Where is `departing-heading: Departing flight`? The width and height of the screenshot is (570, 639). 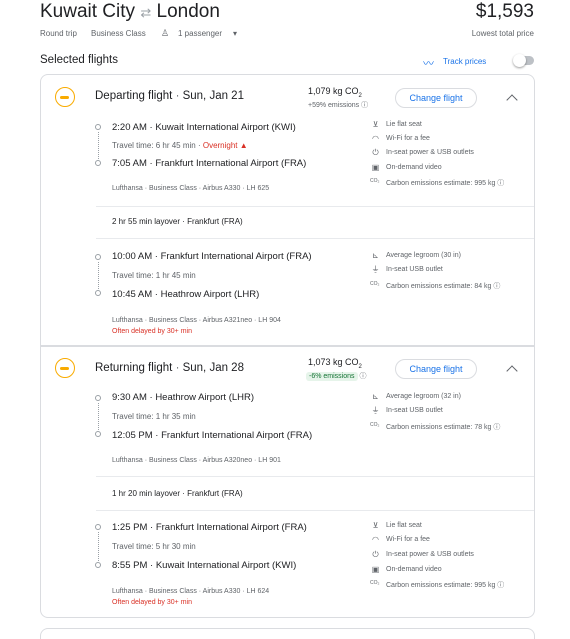 departing-heading: Departing flight is located at coordinates (134, 96).